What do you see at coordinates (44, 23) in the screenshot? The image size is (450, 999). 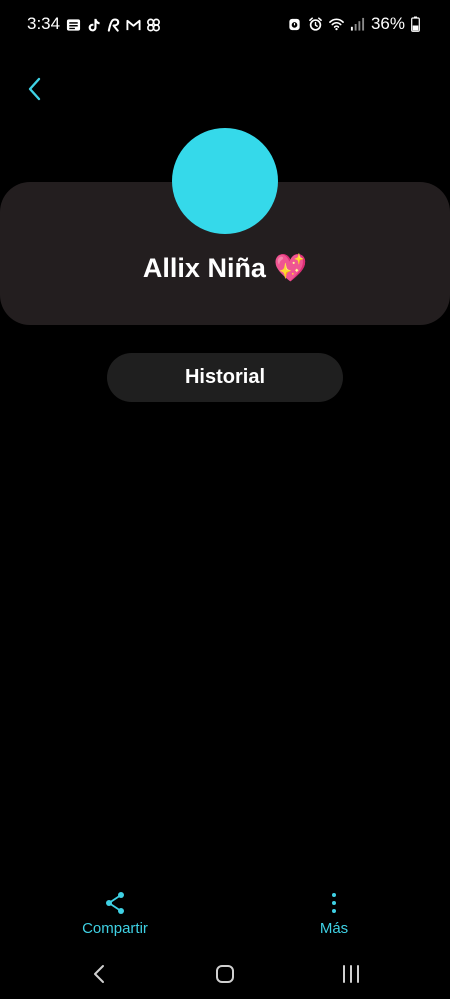 I see `status-time: 3:34` at bounding box center [44, 23].